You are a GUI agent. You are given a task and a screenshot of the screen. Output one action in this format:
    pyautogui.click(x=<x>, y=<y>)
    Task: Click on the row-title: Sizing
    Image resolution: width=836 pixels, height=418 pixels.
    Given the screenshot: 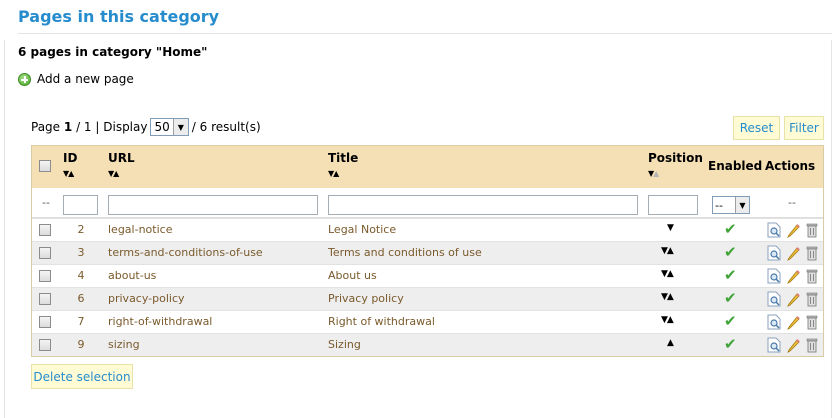 What is the action you would take?
    pyautogui.click(x=344, y=344)
    